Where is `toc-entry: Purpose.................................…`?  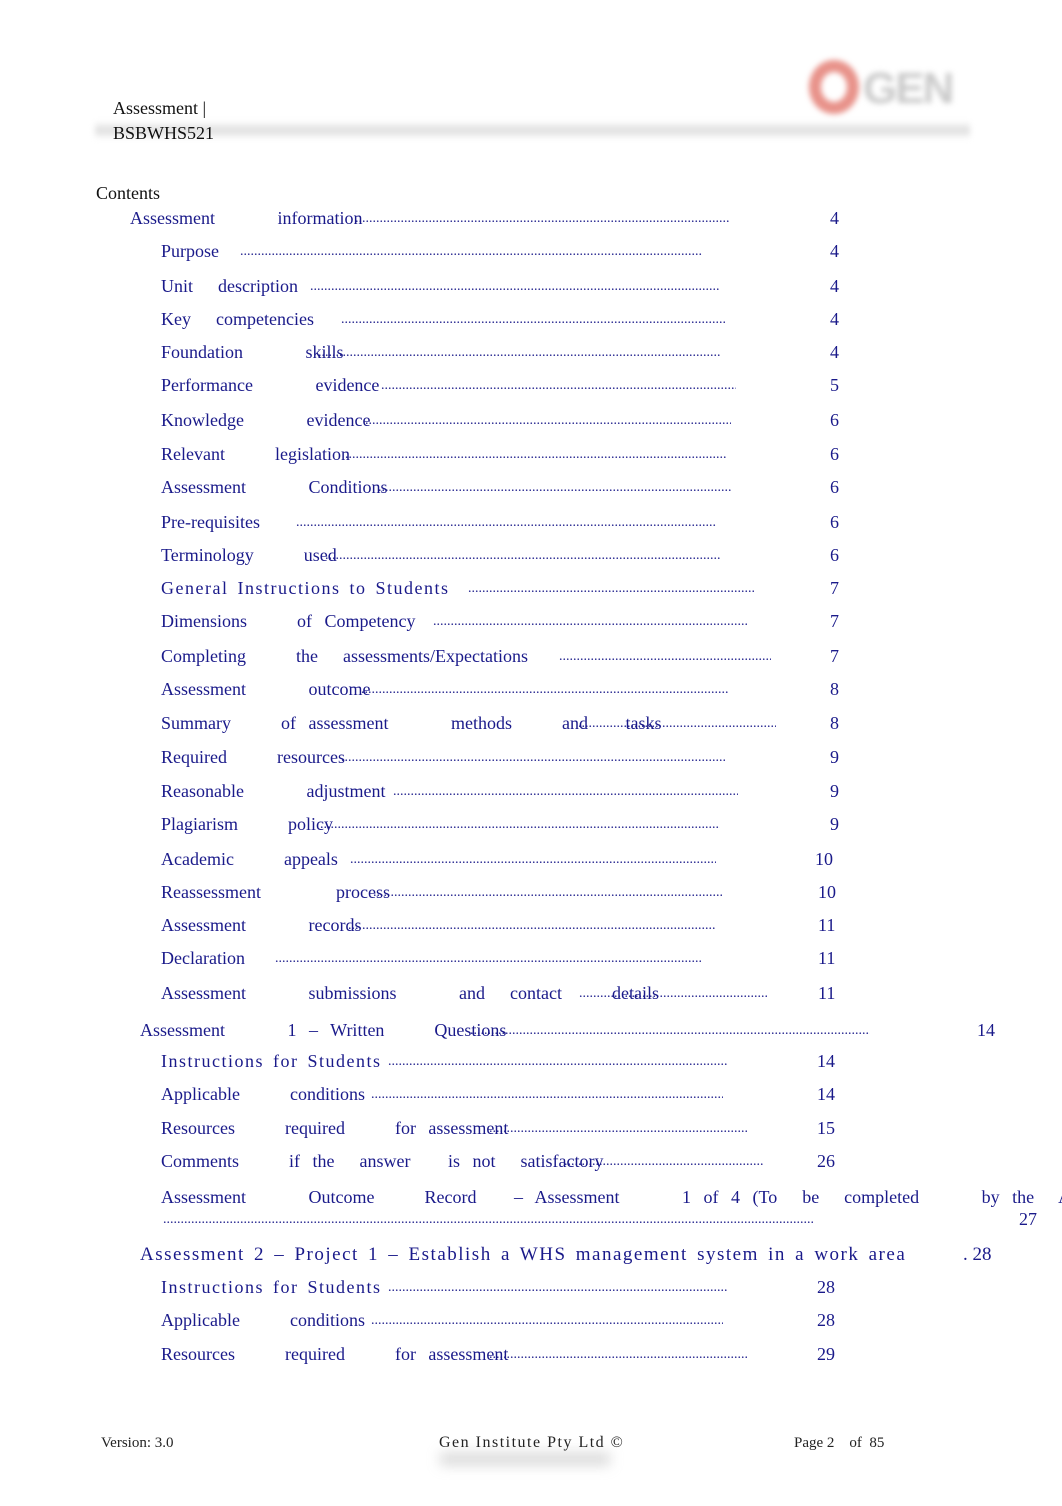 toc-entry: Purpose.................................… is located at coordinates (510, 254).